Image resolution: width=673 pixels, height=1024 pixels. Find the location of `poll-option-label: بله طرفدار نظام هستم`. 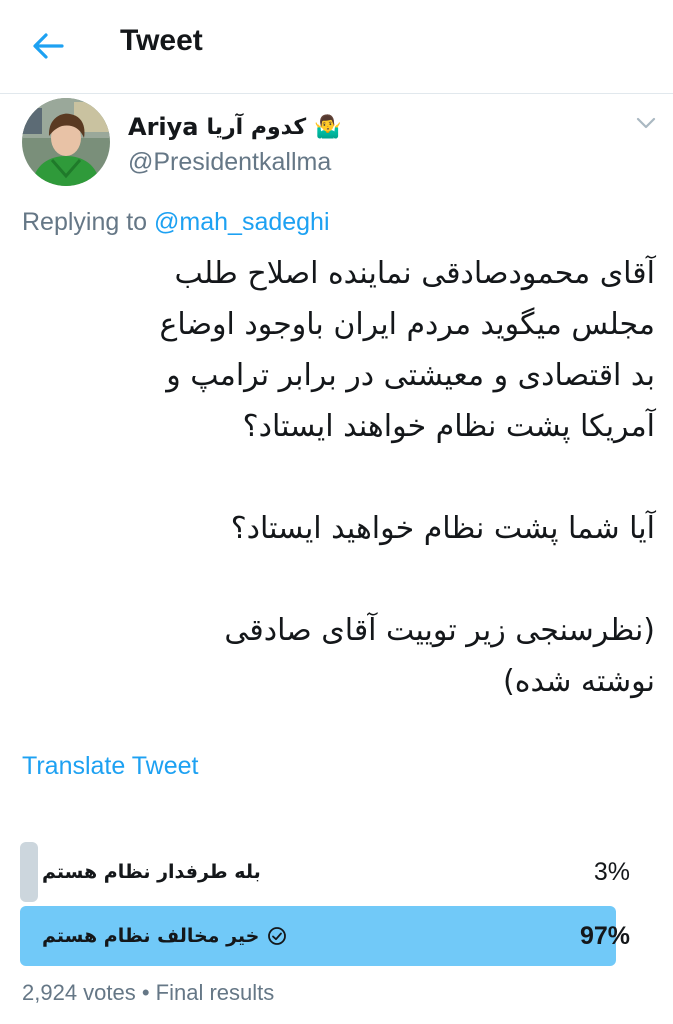

poll-option-label: بله طرفدار نظام هستم is located at coordinates (151, 872).